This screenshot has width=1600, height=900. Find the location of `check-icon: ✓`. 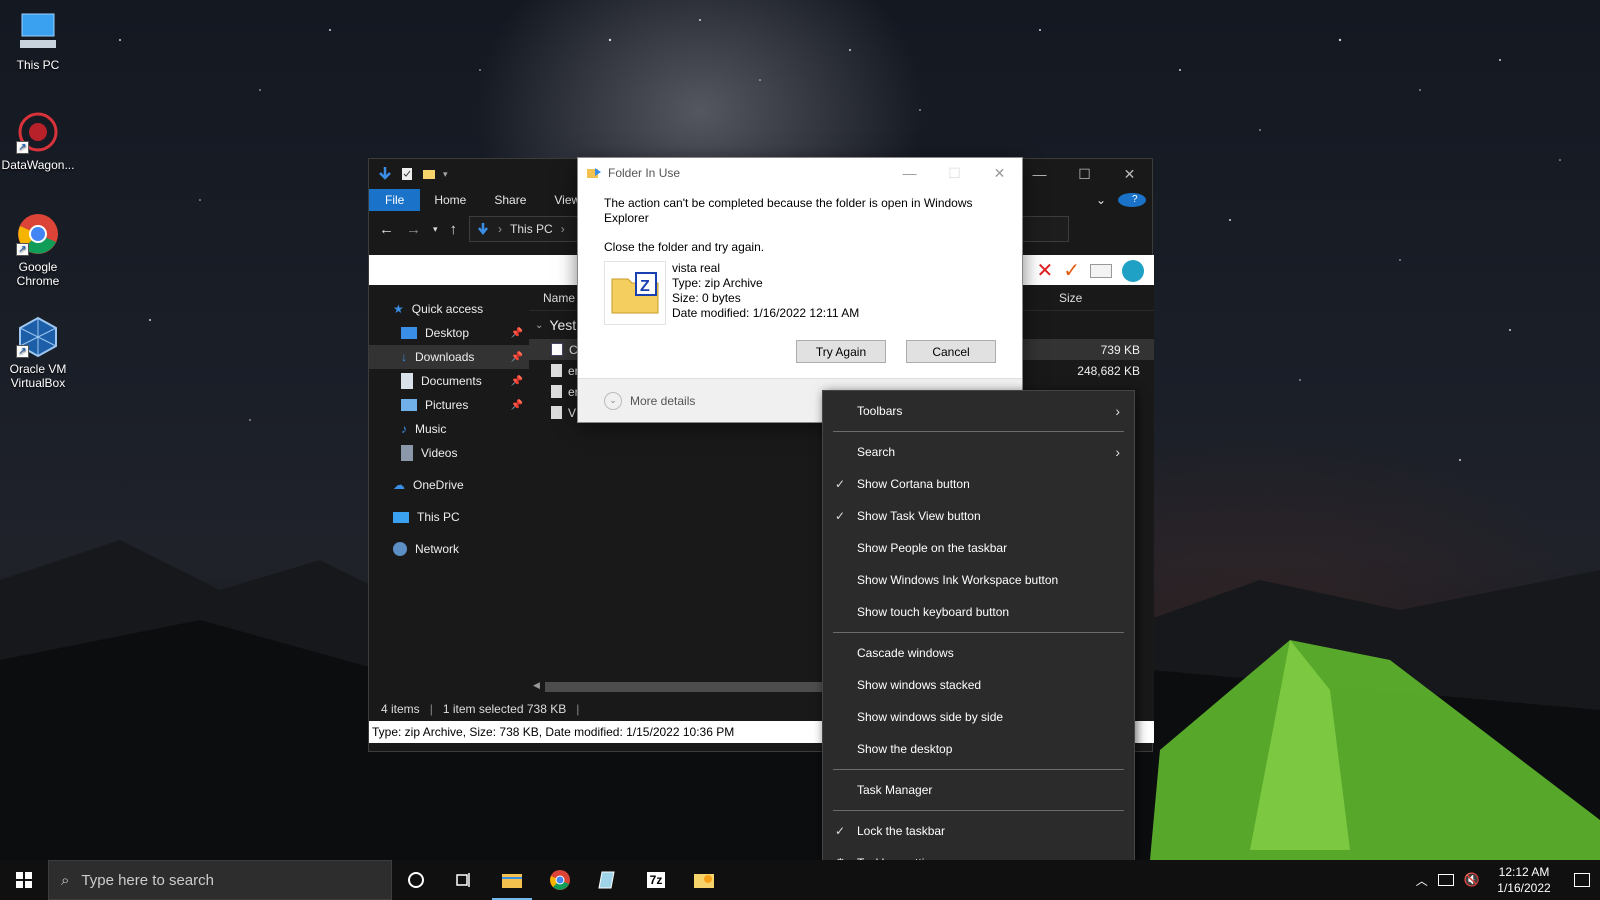

check-icon: ✓ is located at coordinates (1071, 270).